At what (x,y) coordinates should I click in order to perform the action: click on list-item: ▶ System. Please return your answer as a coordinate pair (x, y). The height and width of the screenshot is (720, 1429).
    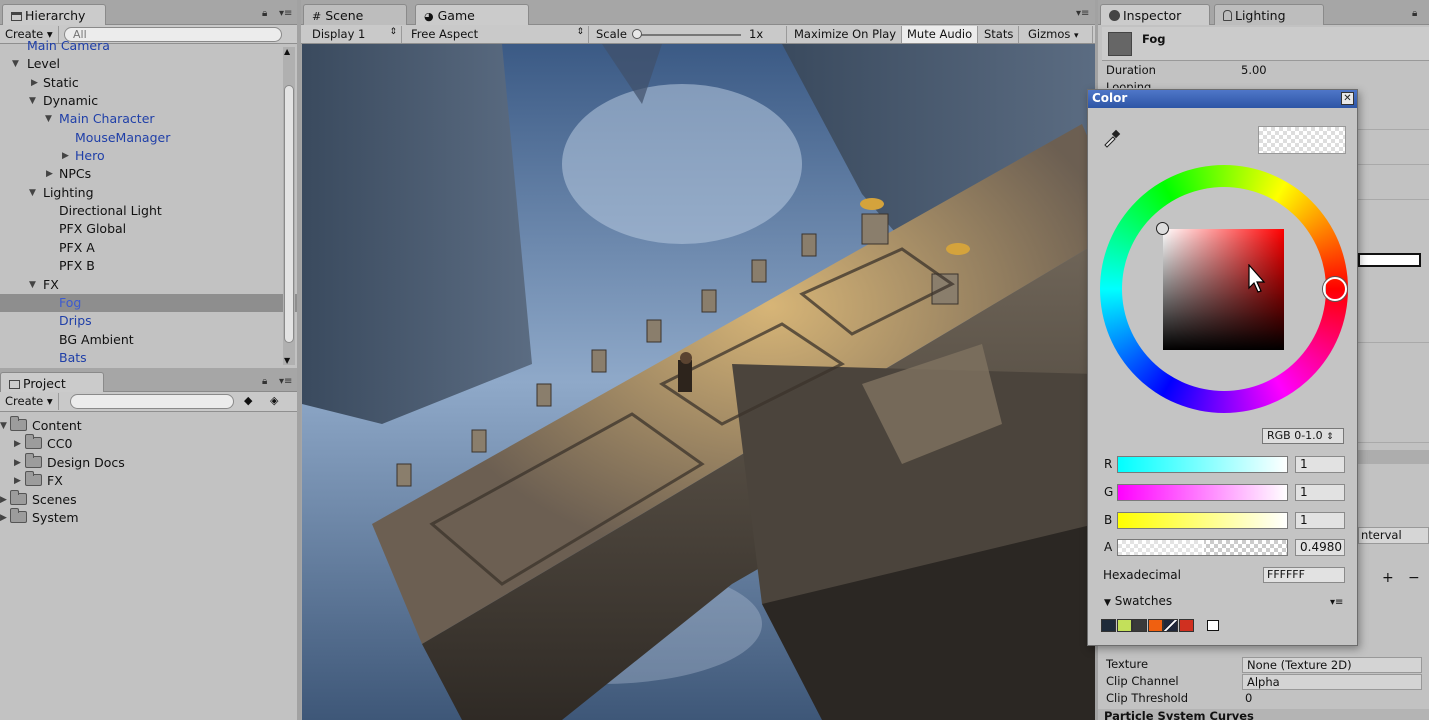
    Looking at the image, I should click on (148, 517).